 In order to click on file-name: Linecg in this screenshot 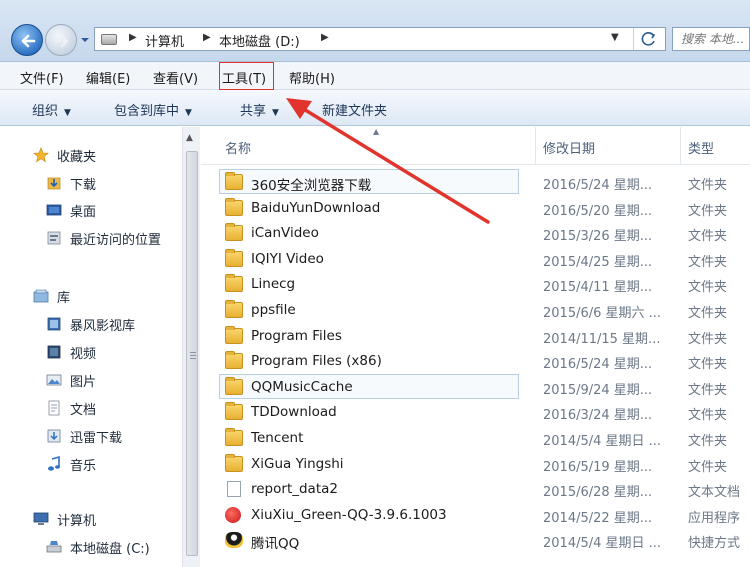, I will do `click(273, 284)`.